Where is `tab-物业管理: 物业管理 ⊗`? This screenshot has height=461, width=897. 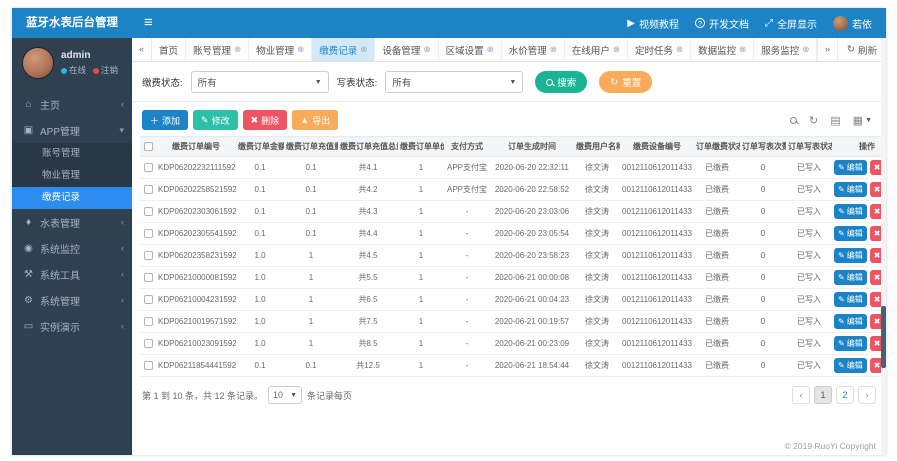
tab-物业管理: 物业管理 ⊗ is located at coordinates (281, 49).